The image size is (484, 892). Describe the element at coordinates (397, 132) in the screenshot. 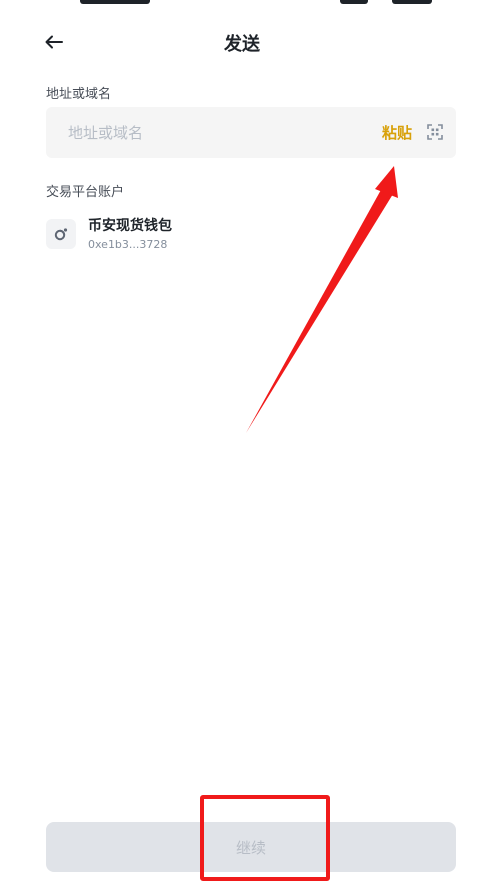

I see `paste-button: 粘贴` at that location.